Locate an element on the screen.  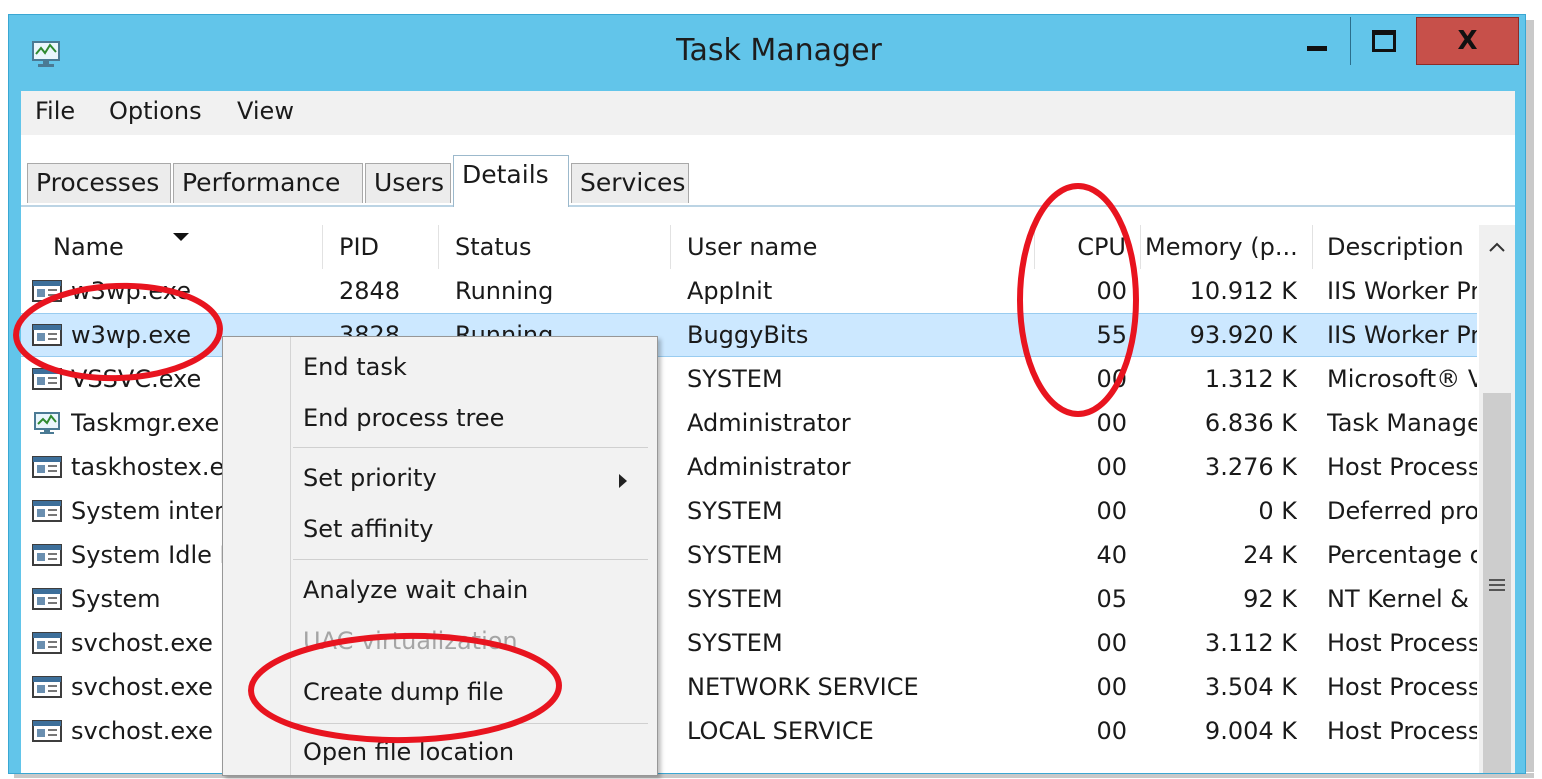
minimize-button is located at coordinates (1317, 41).